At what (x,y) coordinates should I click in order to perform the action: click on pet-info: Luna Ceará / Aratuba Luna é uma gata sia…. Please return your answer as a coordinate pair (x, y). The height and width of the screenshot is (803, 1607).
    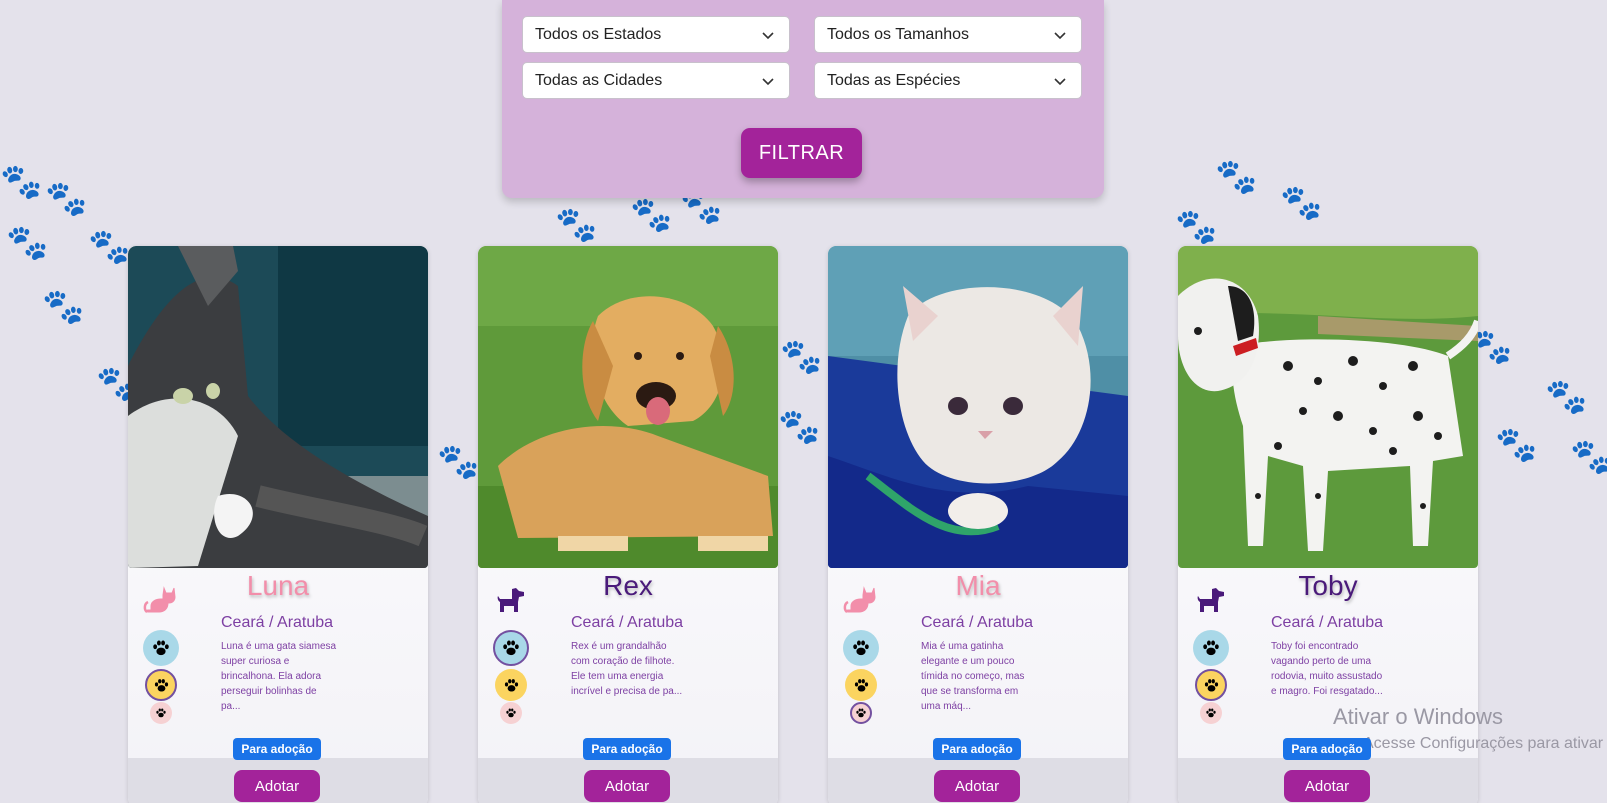
    Looking at the image, I should click on (278, 663).